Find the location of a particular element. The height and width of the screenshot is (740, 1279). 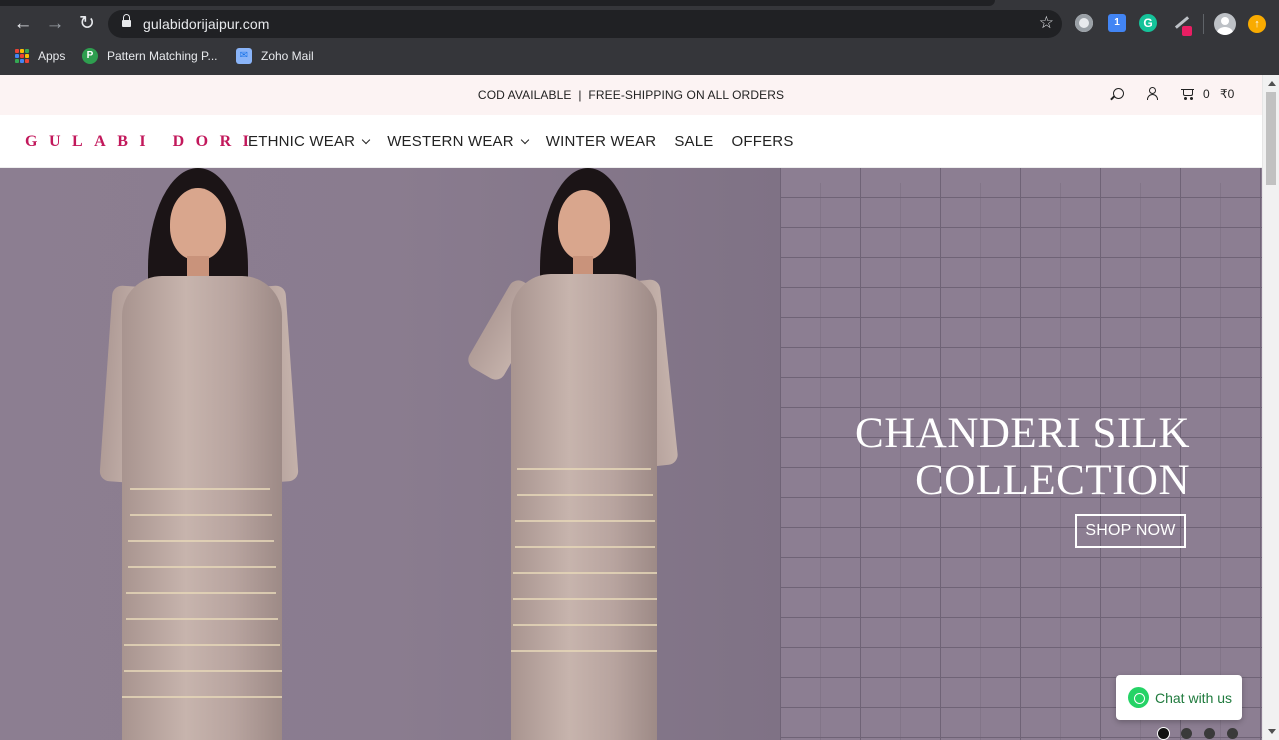

model-left-image is located at coordinates (204, 454).